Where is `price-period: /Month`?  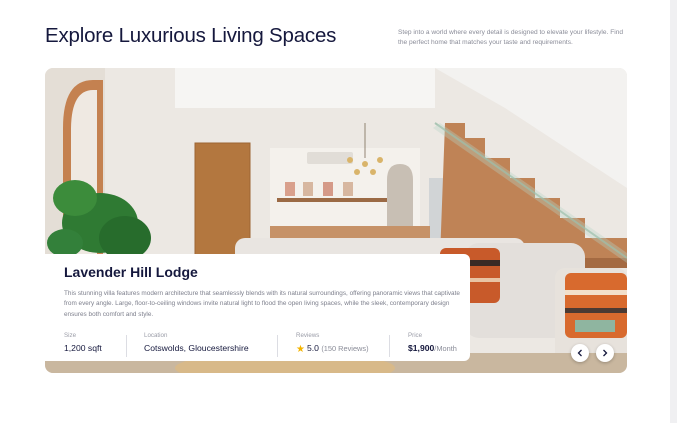
price-period: /Month is located at coordinates (445, 348).